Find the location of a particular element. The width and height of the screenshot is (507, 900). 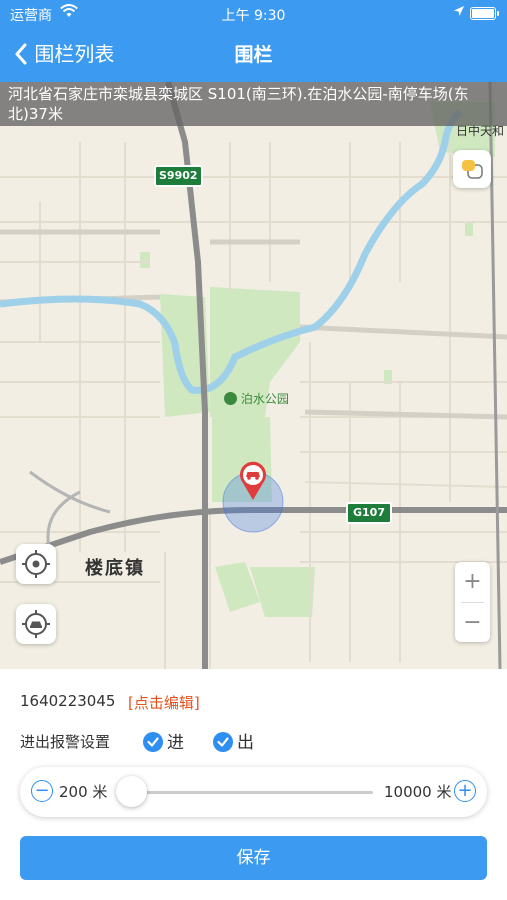

page-title: 围栏 is located at coordinates (253, 55).